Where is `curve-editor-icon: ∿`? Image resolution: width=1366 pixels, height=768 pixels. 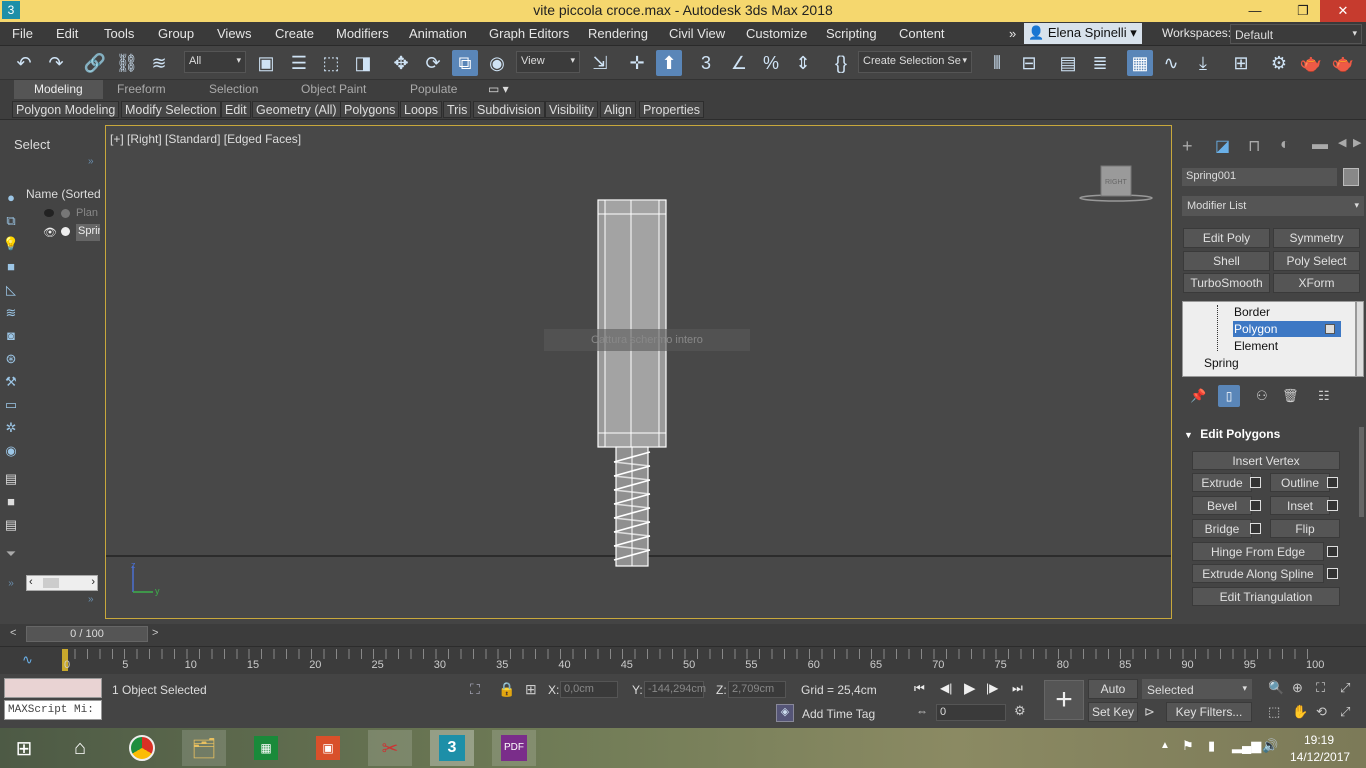 curve-editor-icon: ∿ is located at coordinates (1171, 63).